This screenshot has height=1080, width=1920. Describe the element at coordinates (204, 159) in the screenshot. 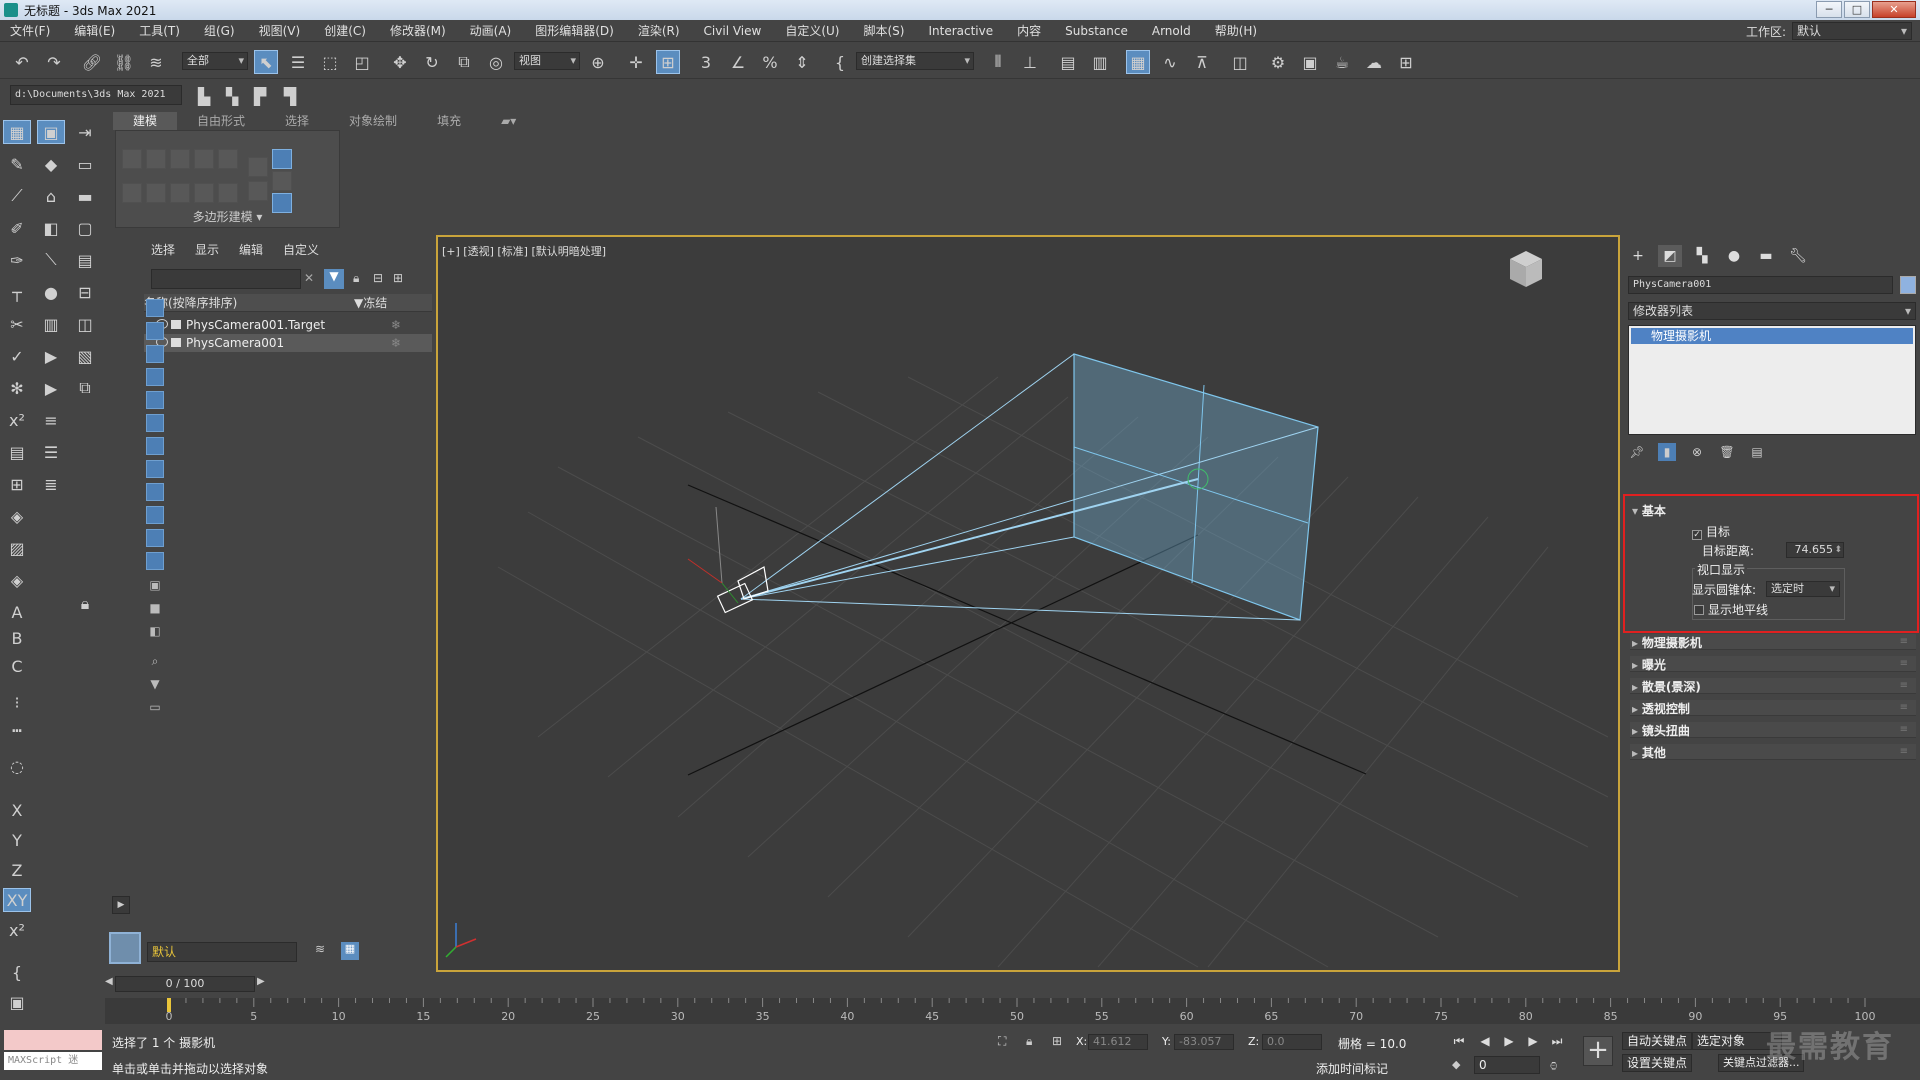

I see `ribbon-polygon-icon` at that location.